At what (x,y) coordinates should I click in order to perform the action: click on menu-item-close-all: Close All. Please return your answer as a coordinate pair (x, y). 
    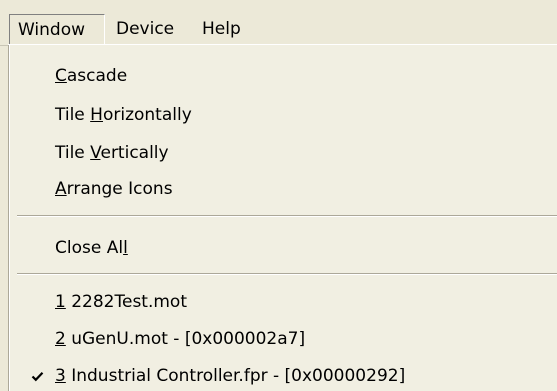
    Looking at the image, I should click on (283, 248).